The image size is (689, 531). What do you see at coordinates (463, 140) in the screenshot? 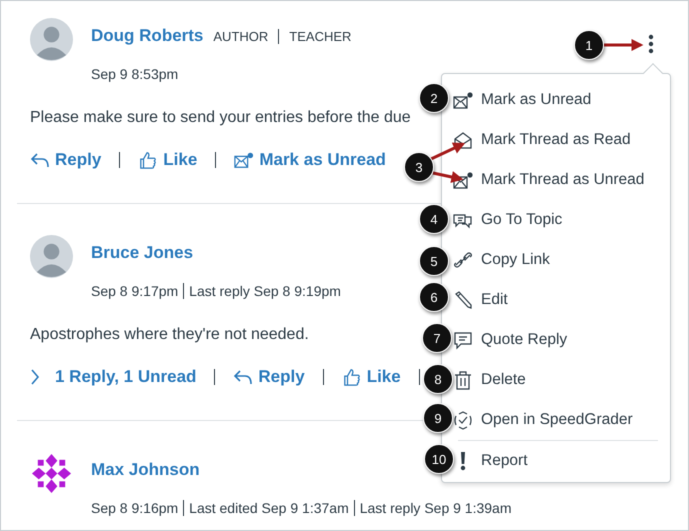
I see `open-envelope-icon` at bounding box center [463, 140].